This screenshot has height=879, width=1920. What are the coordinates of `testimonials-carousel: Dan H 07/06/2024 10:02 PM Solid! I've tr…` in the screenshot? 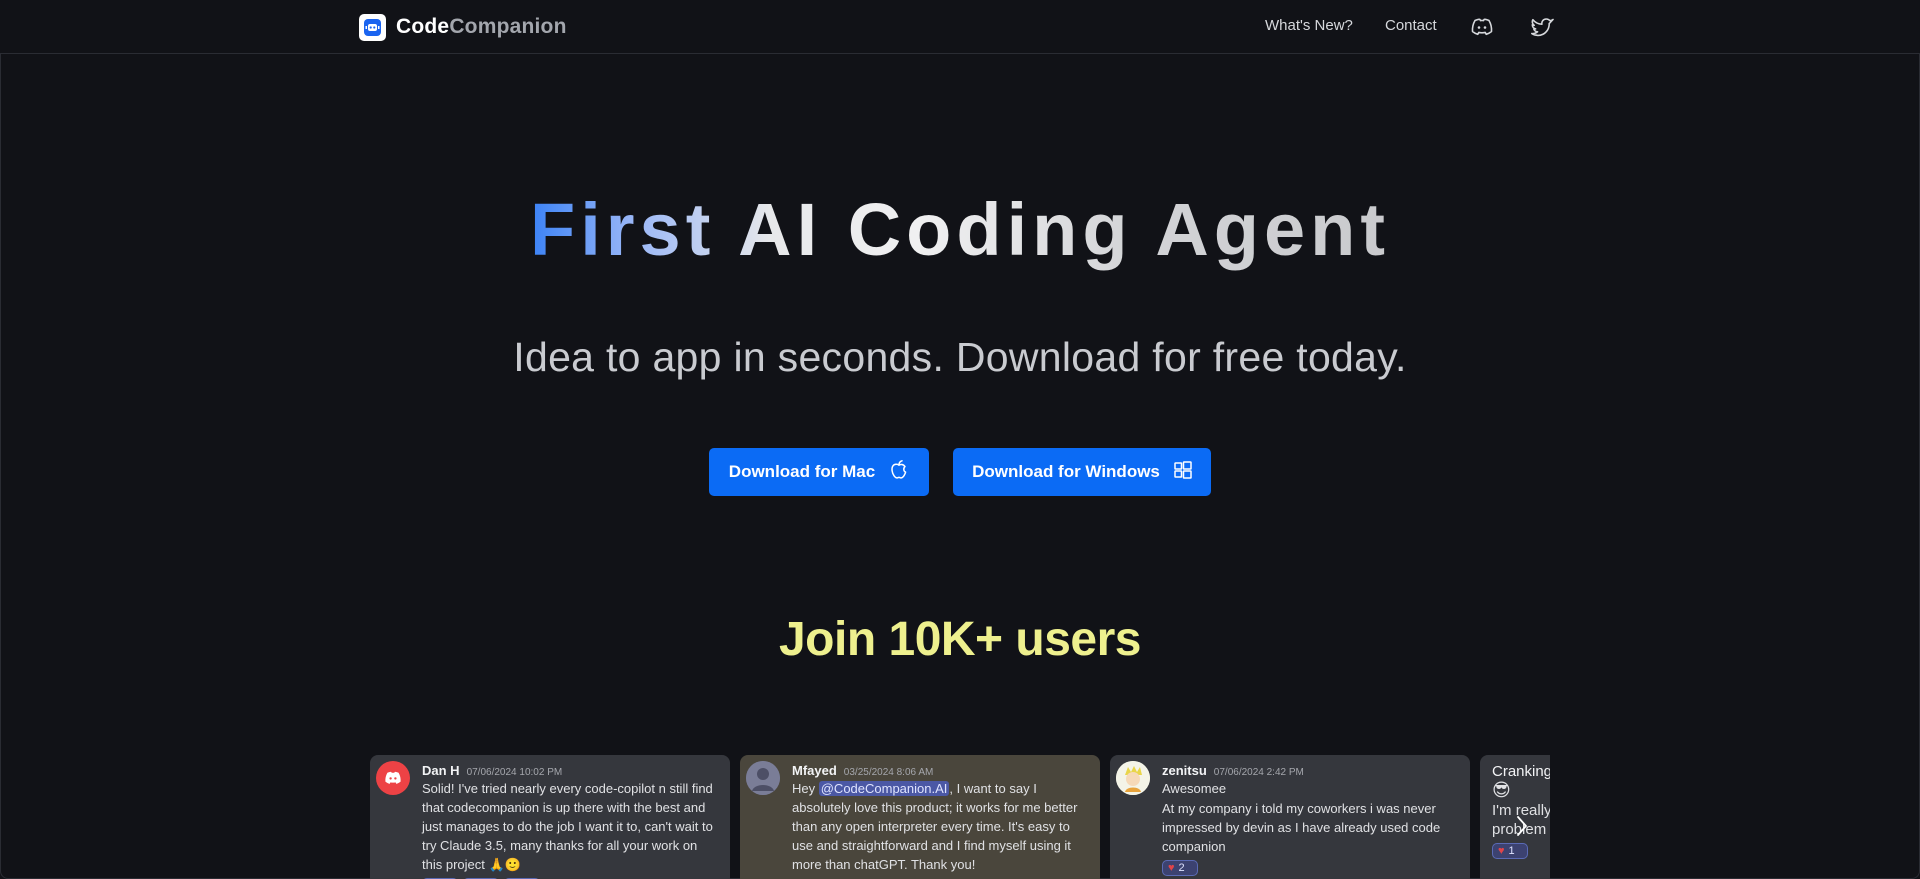 It's located at (960, 817).